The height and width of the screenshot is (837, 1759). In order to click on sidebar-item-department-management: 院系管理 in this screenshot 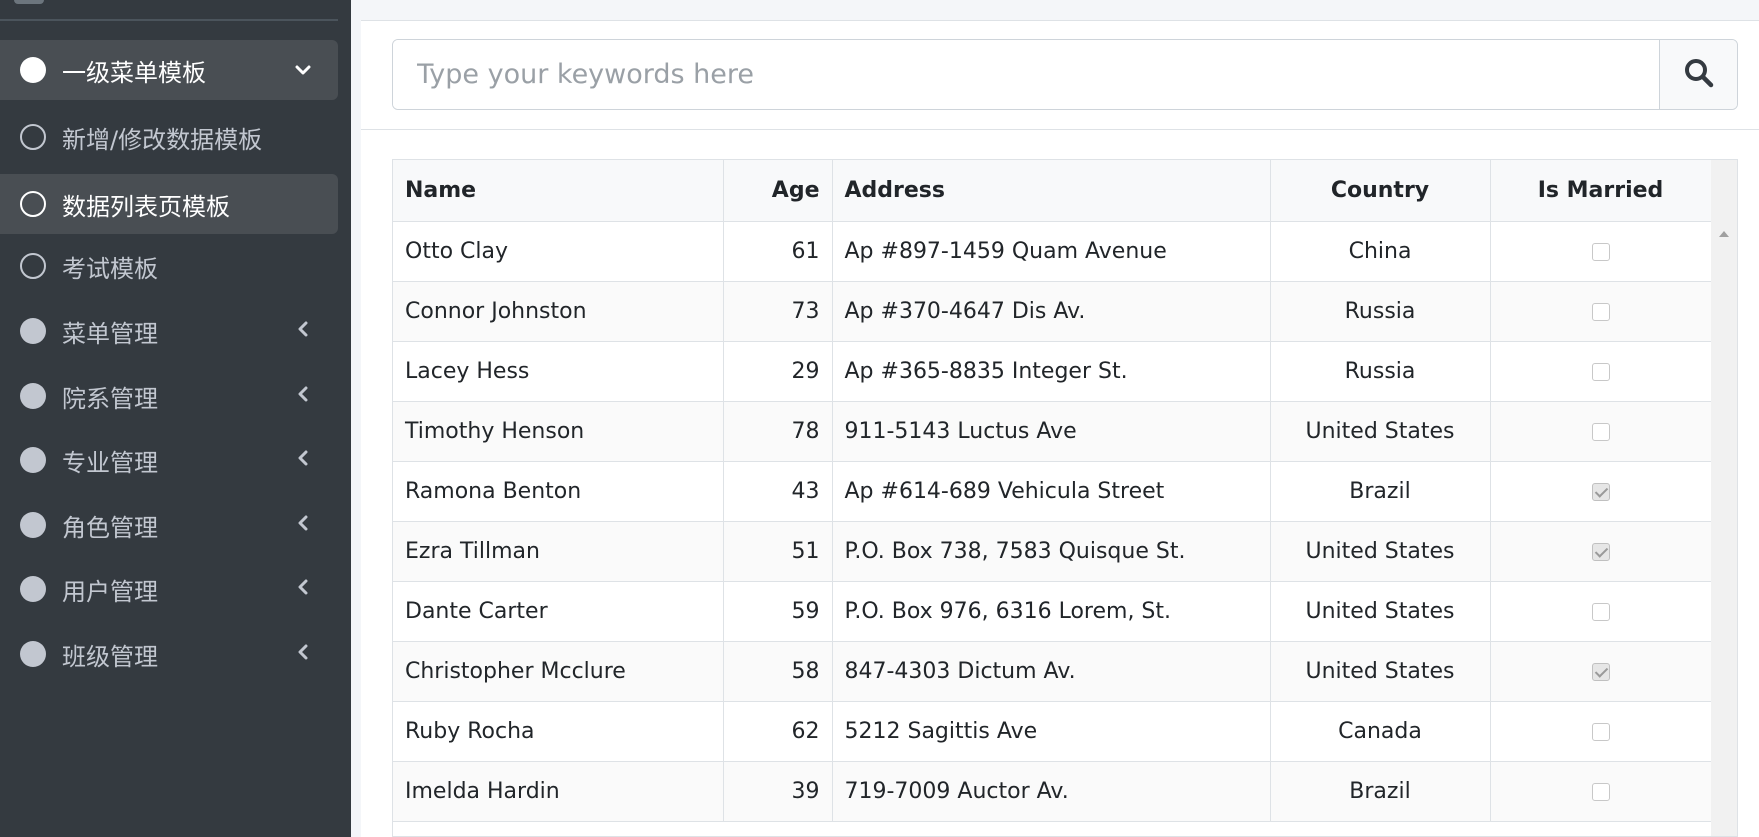, I will do `click(169, 396)`.